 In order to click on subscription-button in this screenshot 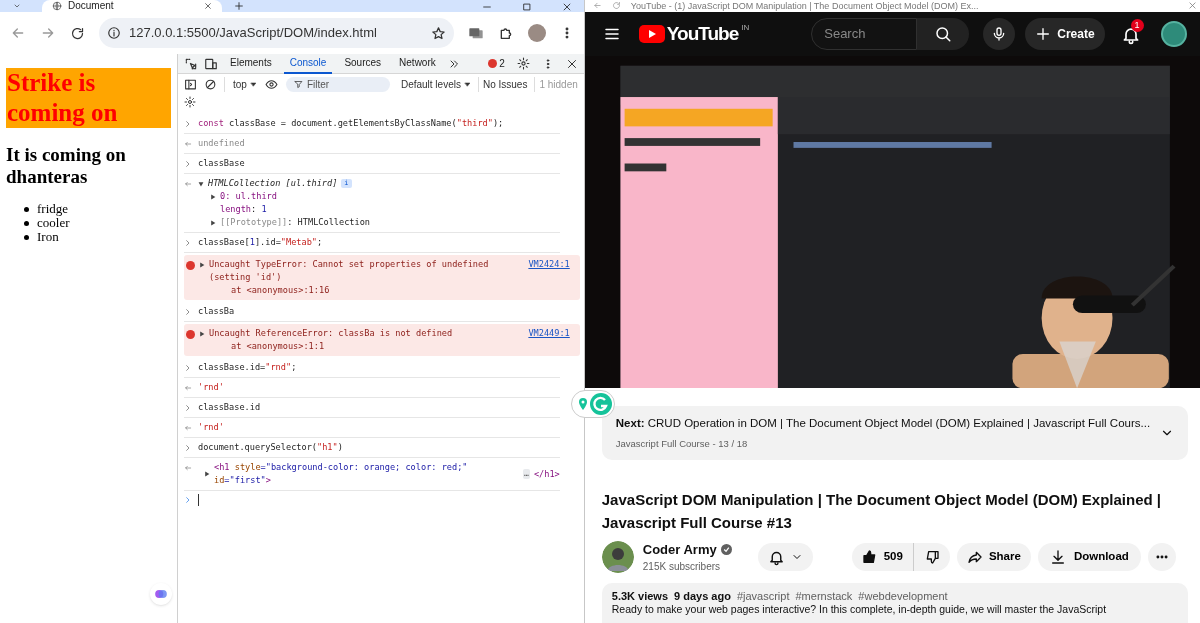, I will do `click(785, 557)`.